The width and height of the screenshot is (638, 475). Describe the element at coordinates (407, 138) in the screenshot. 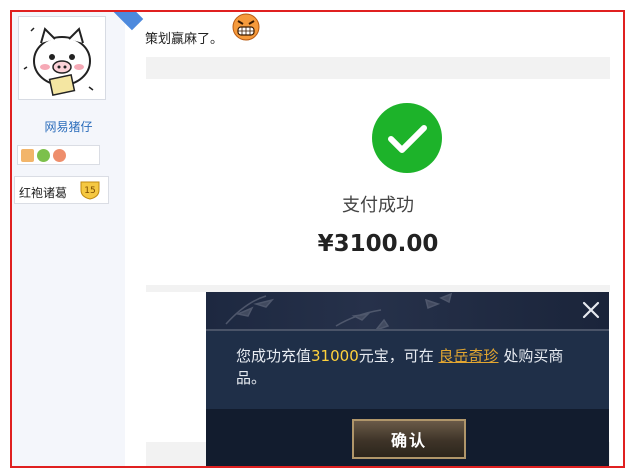

I see `success-check-icon` at that location.